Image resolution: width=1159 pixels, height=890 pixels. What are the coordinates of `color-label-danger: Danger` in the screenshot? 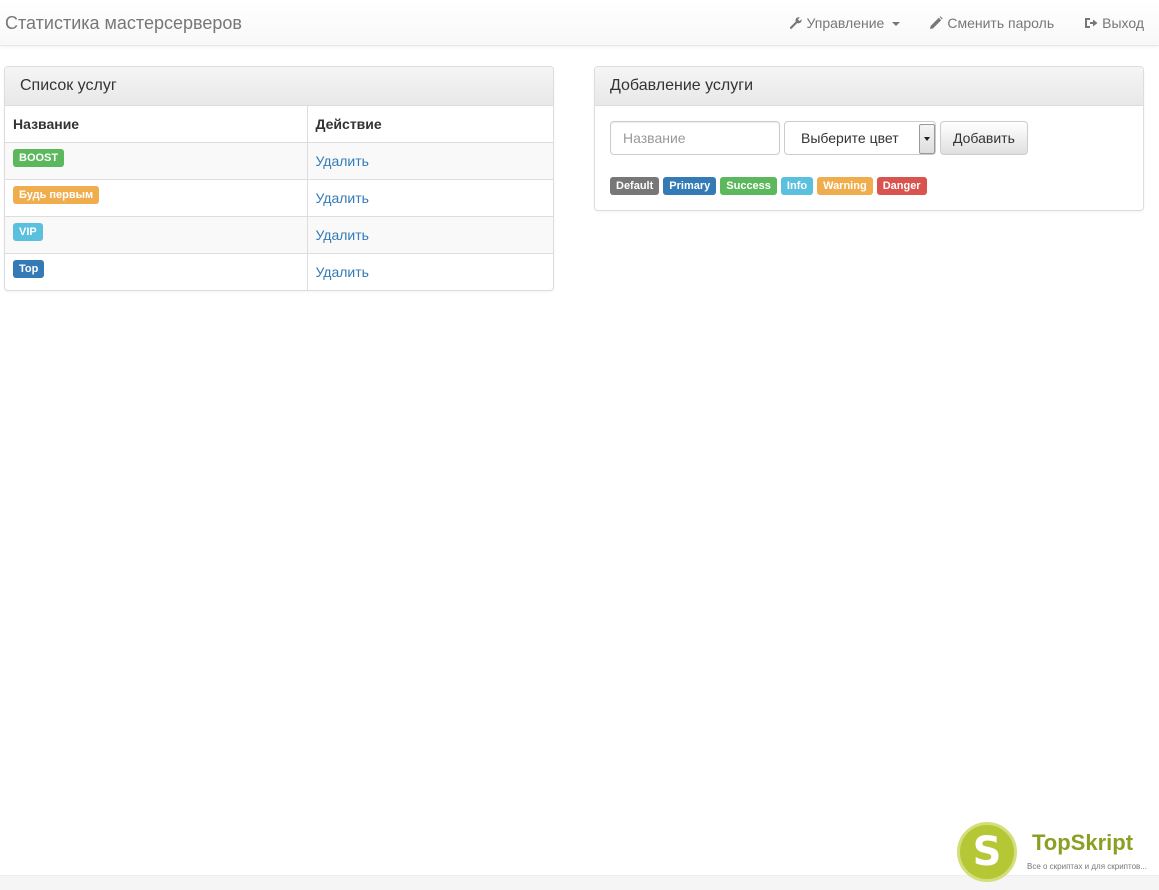 It's located at (901, 186).